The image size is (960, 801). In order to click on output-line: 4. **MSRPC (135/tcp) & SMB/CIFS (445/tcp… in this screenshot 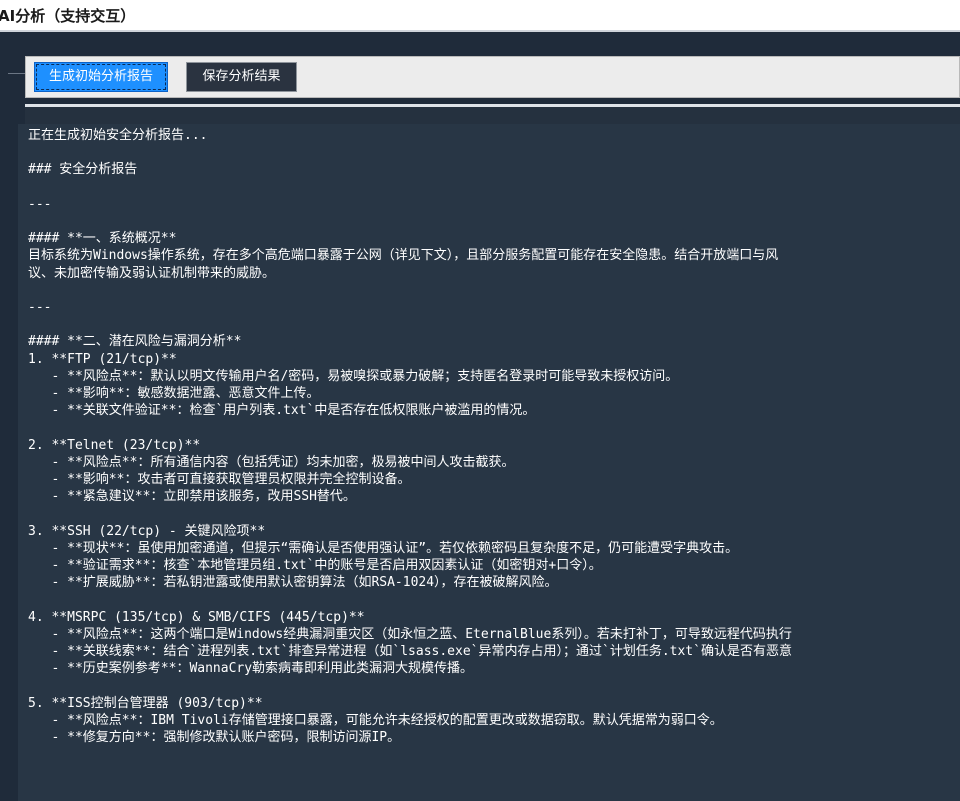, I will do `click(196, 617)`.